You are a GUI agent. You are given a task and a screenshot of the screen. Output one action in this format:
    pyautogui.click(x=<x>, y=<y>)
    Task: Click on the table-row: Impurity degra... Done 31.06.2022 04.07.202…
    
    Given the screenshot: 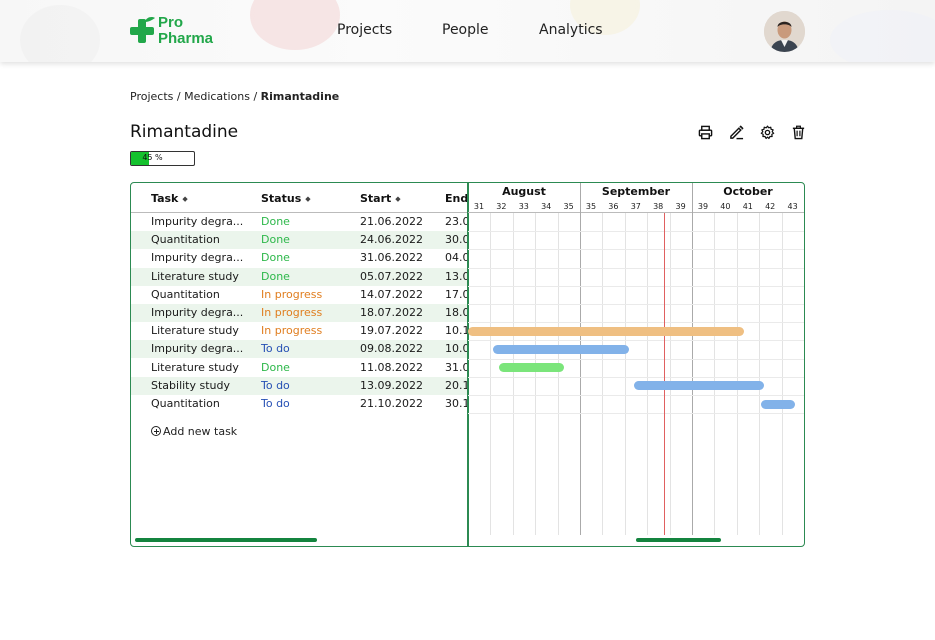 What is the action you would take?
    pyautogui.click(x=299, y=258)
    